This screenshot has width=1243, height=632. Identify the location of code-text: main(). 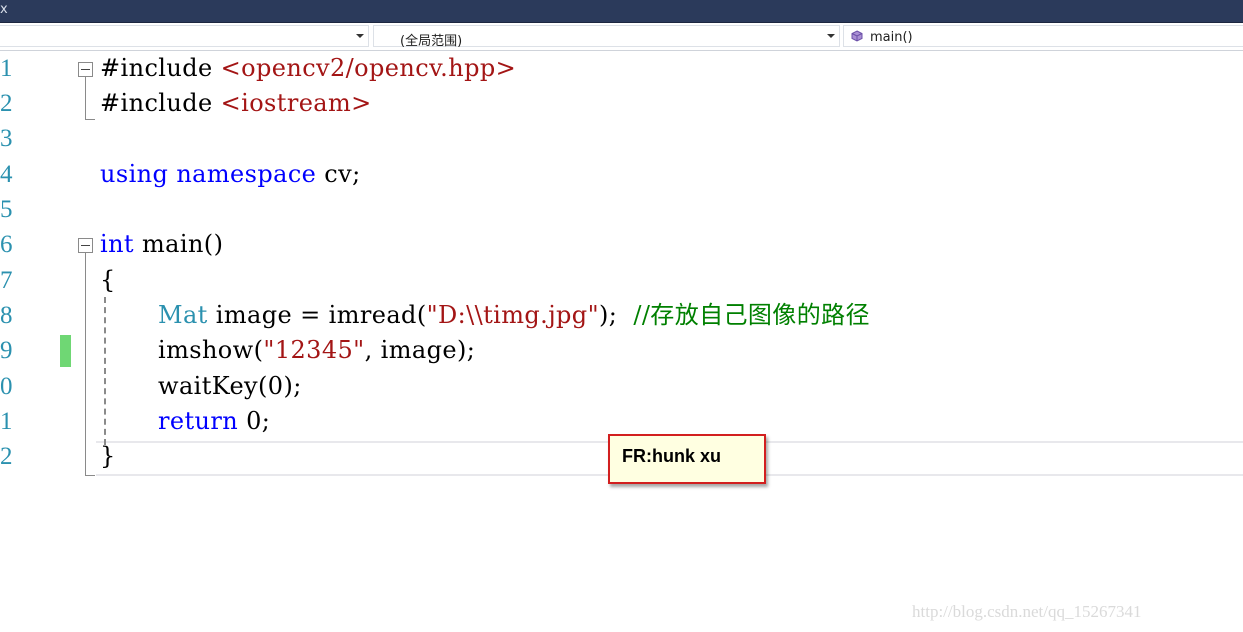
(178, 244).